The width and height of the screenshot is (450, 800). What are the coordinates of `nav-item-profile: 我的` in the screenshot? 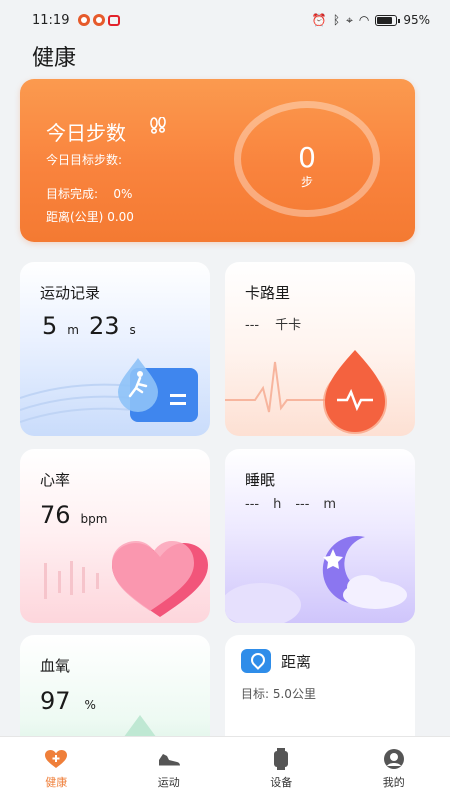 It's located at (394, 768).